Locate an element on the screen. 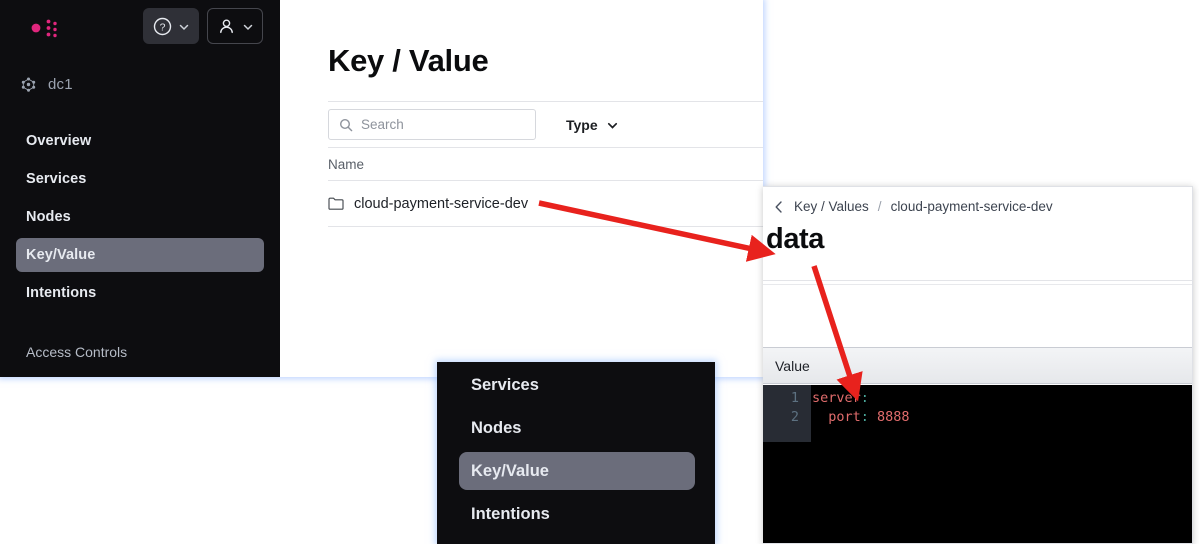 The height and width of the screenshot is (544, 1199). sidebar-item-nodes: Nodes is located at coordinates (140, 217).